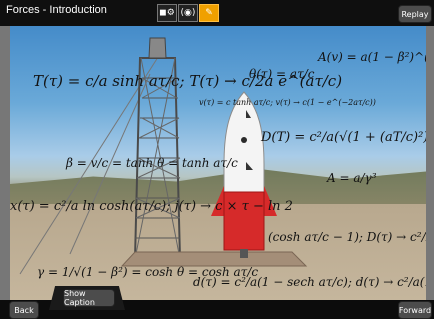 The width and height of the screenshot is (434, 319). What do you see at coordinates (343, 137) in the screenshot?
I see `equation-distance: D(T) = c²/a(√(1 + (aT/c)²) − 1)` at bounding box center [343, 137].